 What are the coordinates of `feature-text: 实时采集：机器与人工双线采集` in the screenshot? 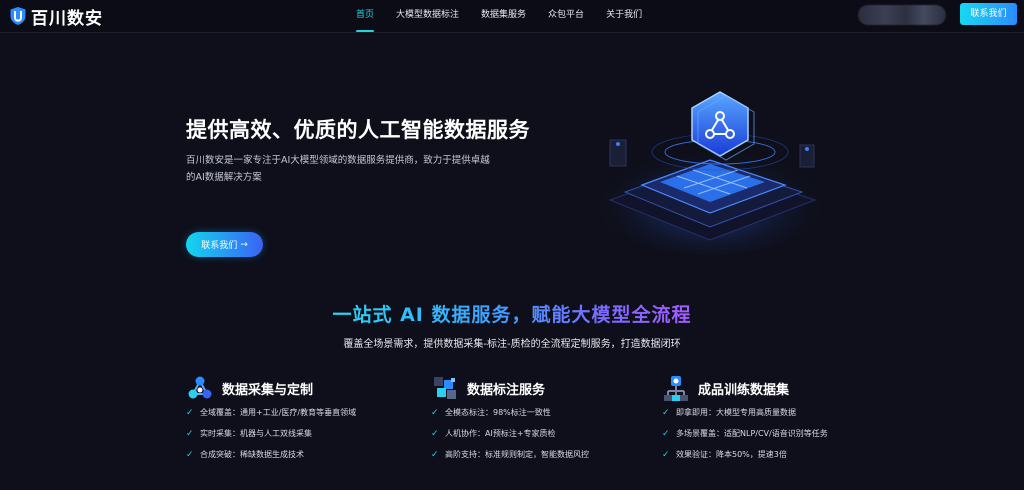 It's located at (256, 433).